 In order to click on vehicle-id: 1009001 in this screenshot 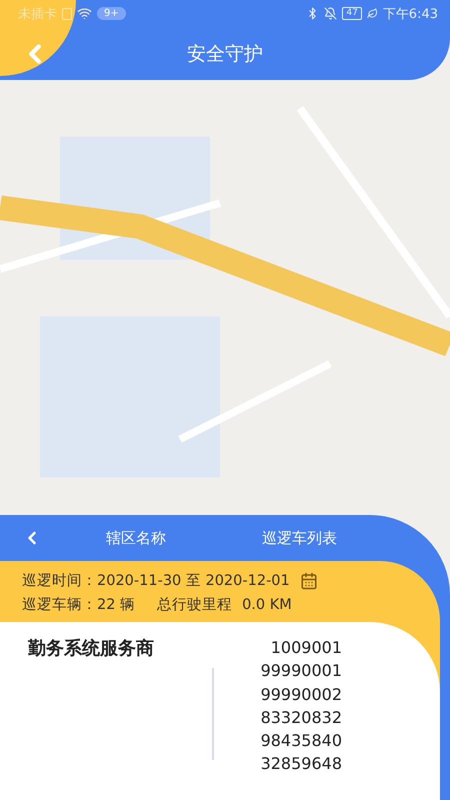, I will do `click(306, 648)`.